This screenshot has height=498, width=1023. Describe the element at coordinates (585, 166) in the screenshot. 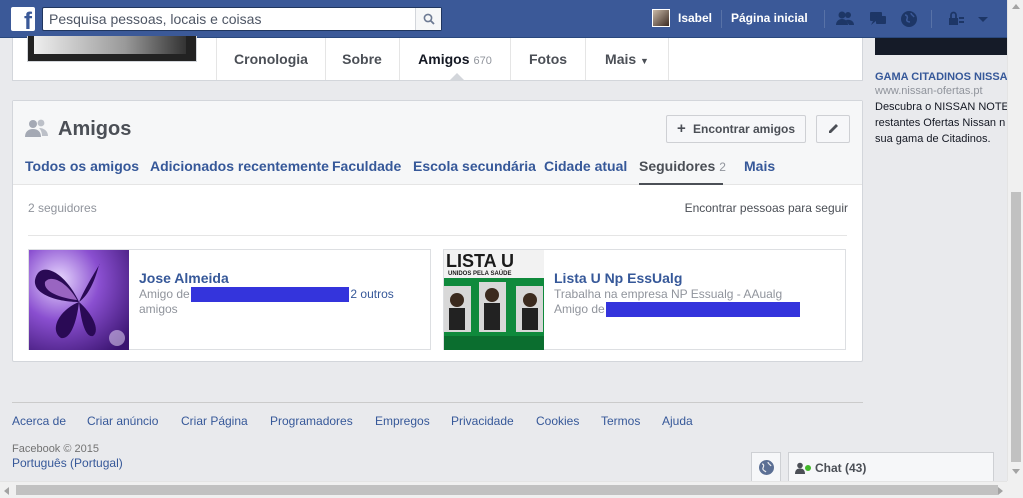

I see `tab-cidade-atual: Cidade atual` at that location.